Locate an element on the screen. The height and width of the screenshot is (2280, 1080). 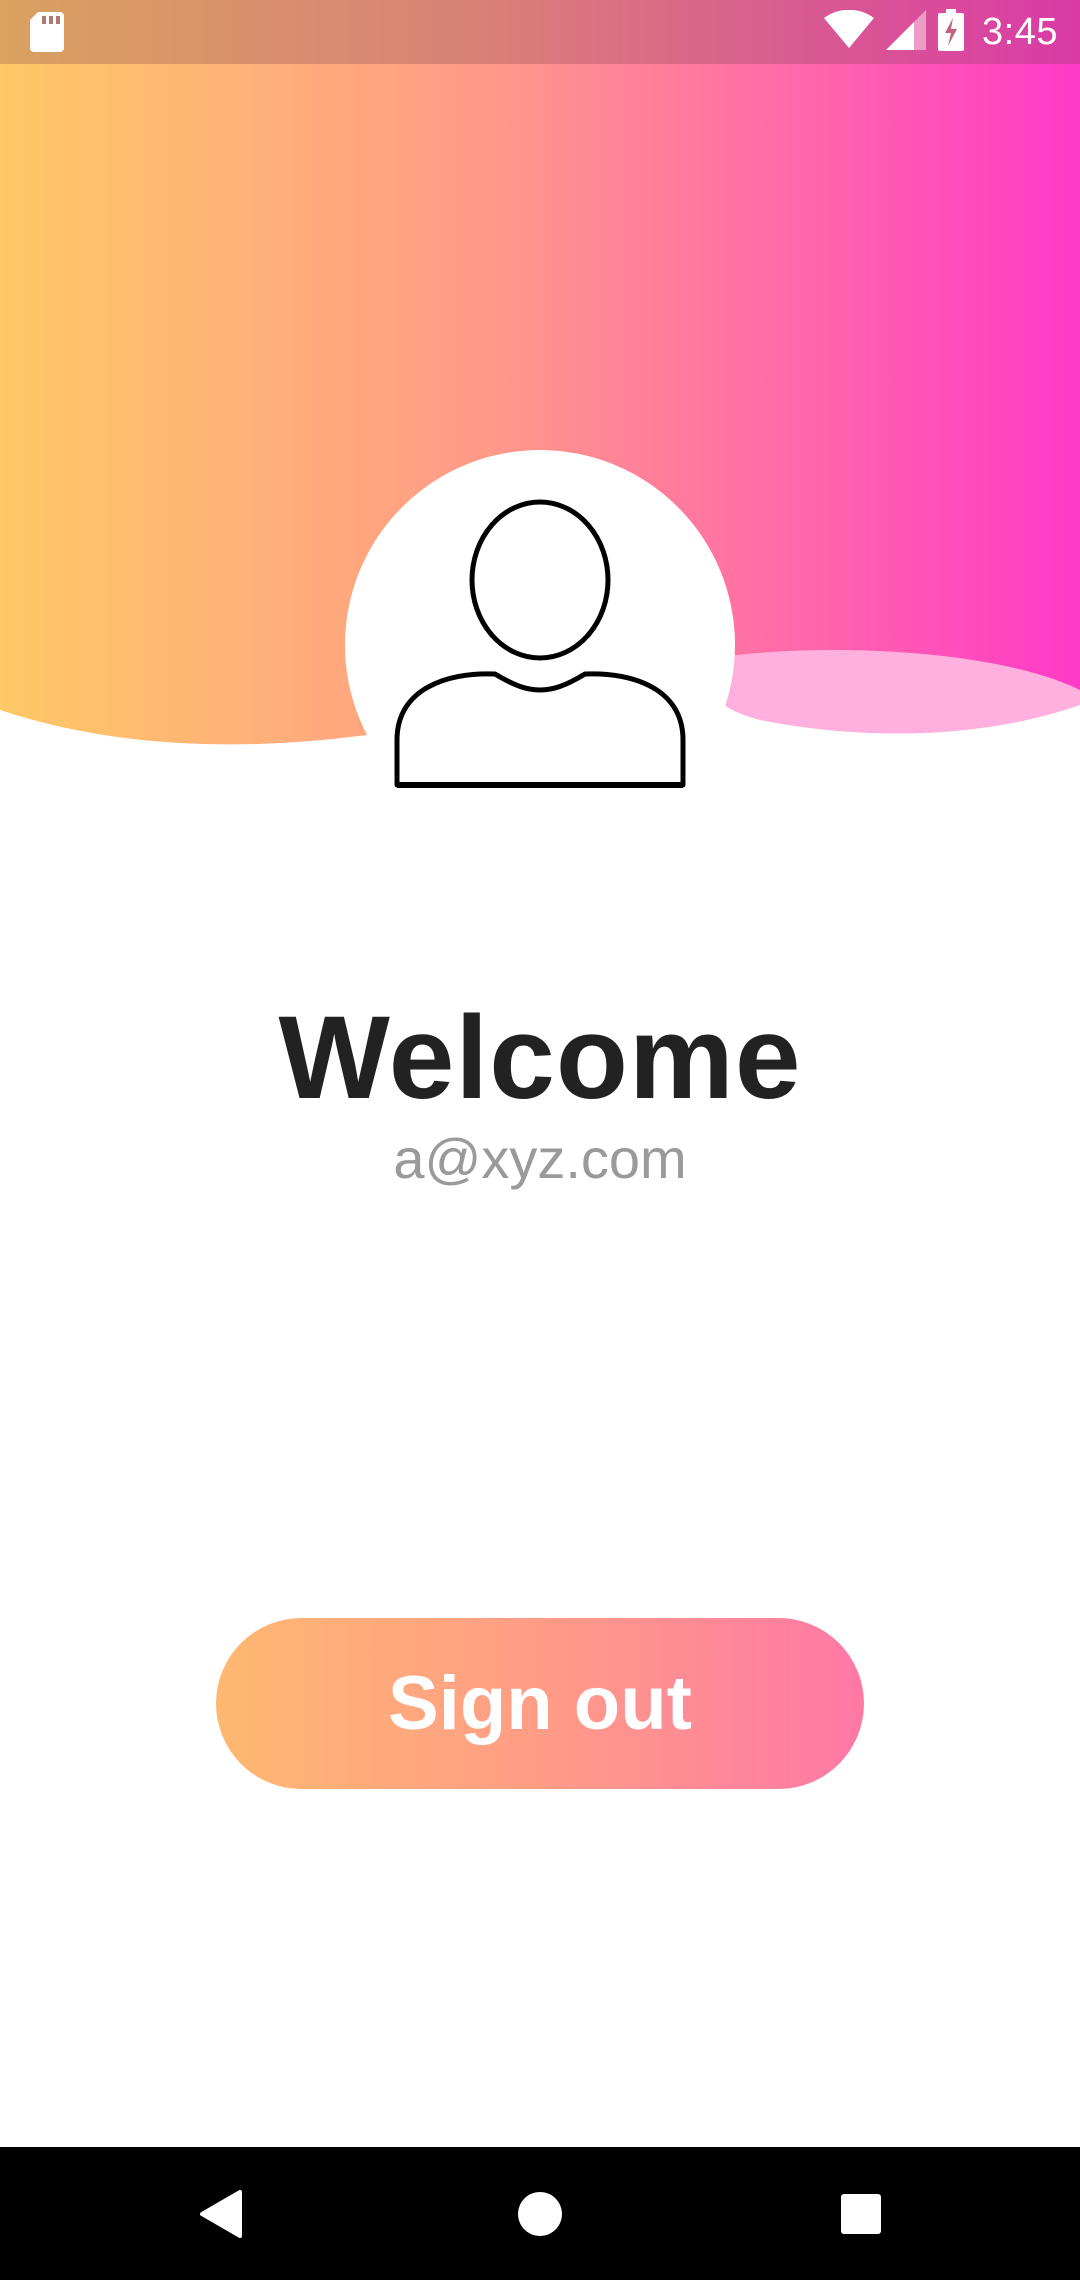
person-icon is located at coordinates (540, 643).